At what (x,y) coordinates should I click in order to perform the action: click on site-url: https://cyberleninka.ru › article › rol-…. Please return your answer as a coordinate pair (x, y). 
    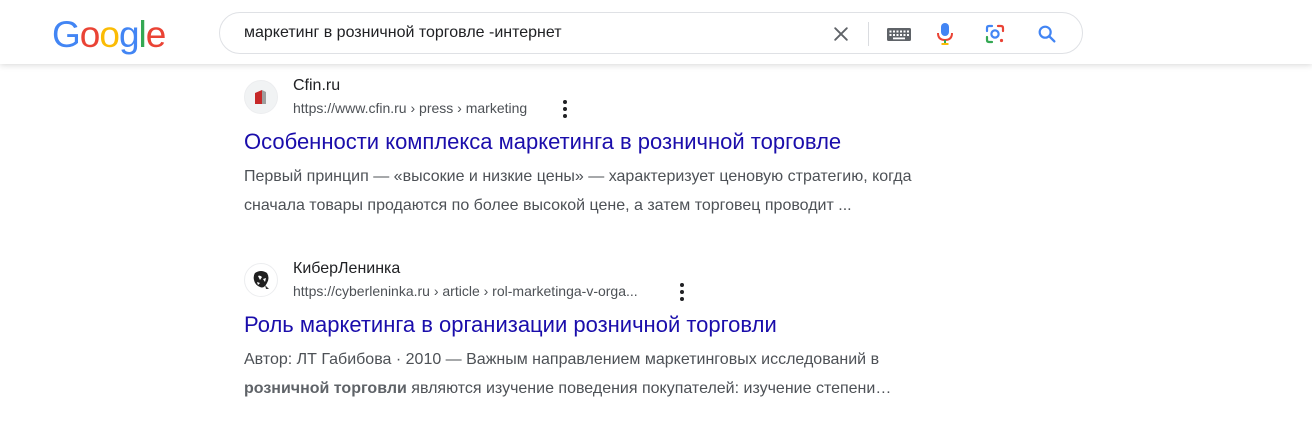
    Looking at the image, I should click on (465, 291).